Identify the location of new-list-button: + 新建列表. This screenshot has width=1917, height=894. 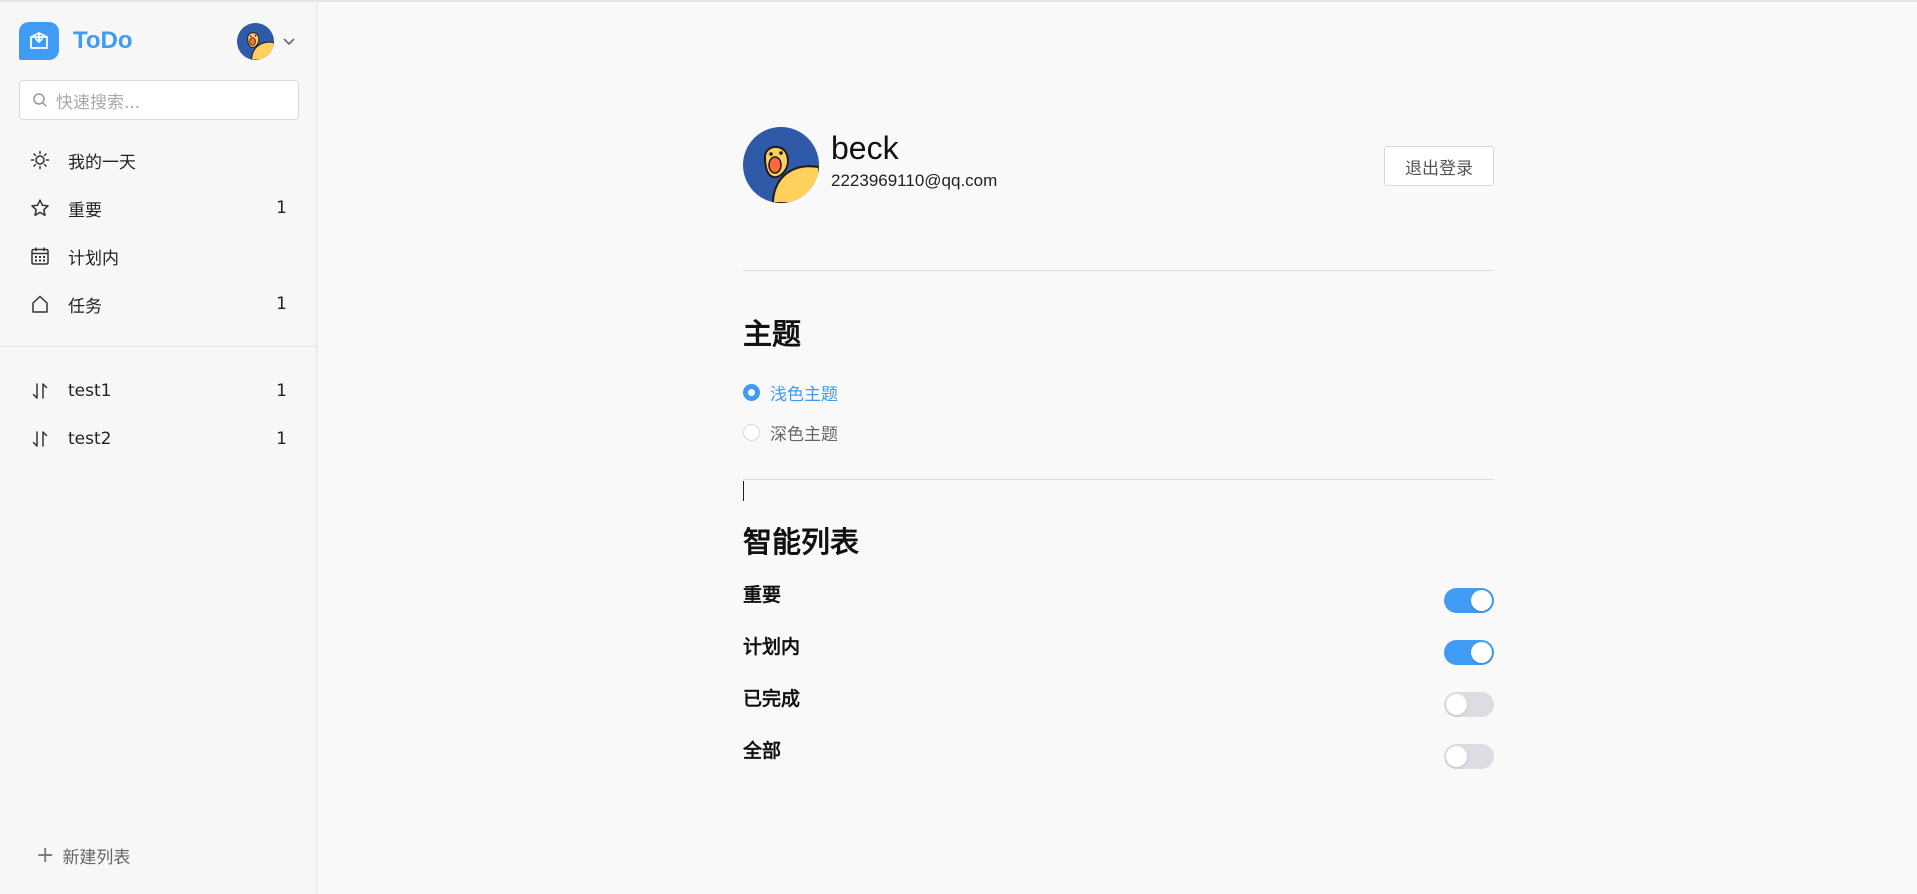
(83, 855).